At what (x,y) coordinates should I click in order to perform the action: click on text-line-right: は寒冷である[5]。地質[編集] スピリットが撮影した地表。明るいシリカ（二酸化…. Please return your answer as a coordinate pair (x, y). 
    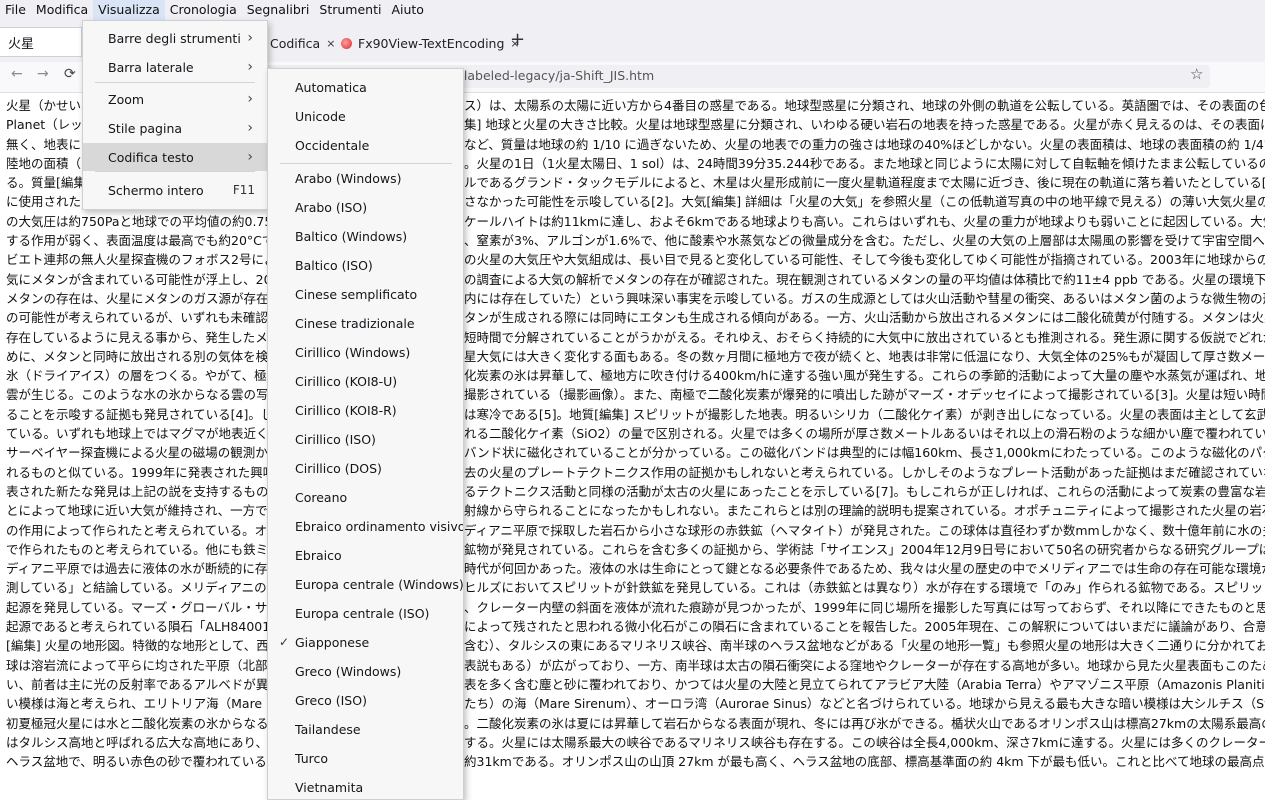
    Looking at the image, I should click on (864, 414).